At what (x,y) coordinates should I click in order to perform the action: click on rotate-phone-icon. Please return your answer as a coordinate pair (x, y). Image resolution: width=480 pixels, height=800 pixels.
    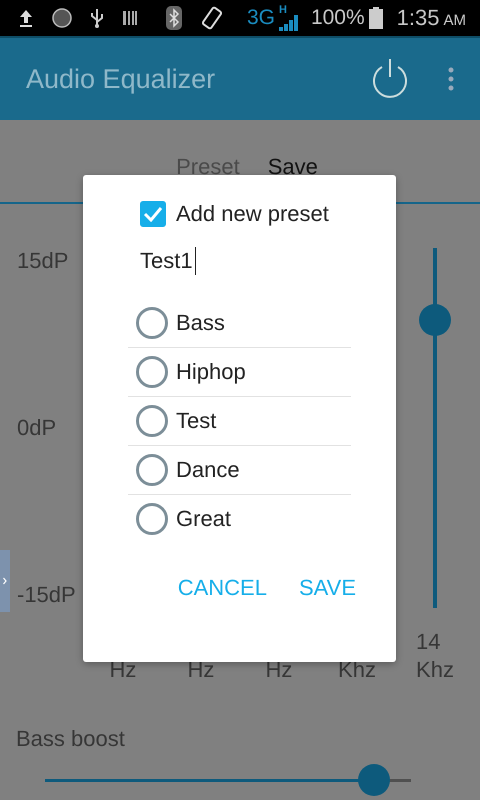
    Looking at the image, I should click on (212, 18).